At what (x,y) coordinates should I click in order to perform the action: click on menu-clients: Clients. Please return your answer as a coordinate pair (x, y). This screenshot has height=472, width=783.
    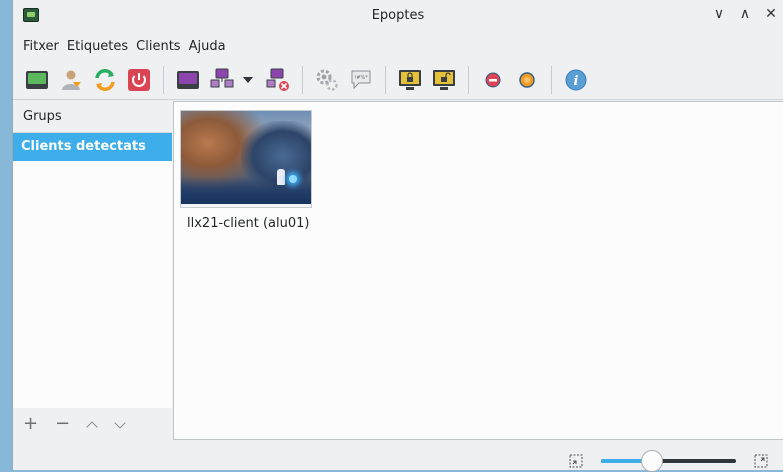
    Looking at the image, I should click on (161, 46).